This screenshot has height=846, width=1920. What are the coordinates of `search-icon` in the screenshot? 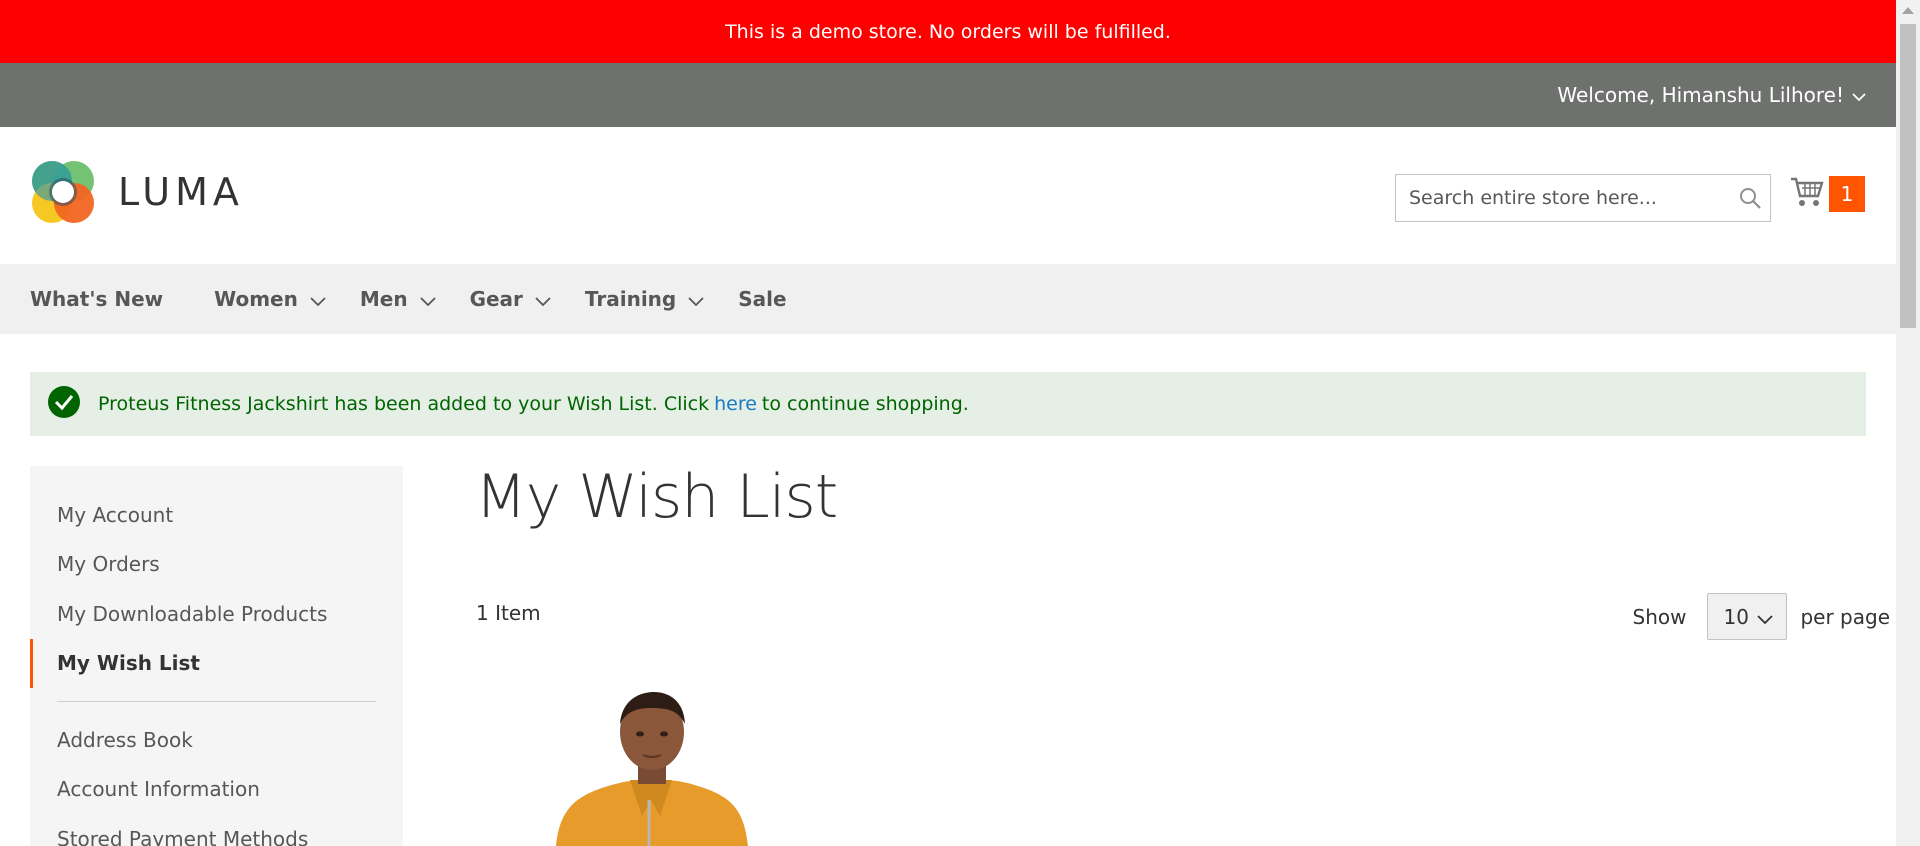 It's located at (1750, 198).